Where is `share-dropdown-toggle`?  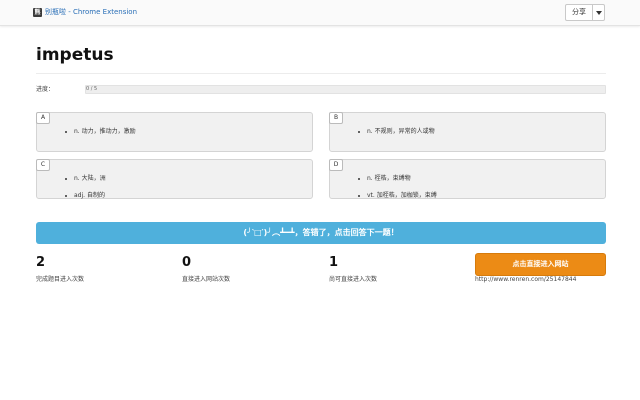
share-dropdown-toggle is located at coordinates (598, 12).